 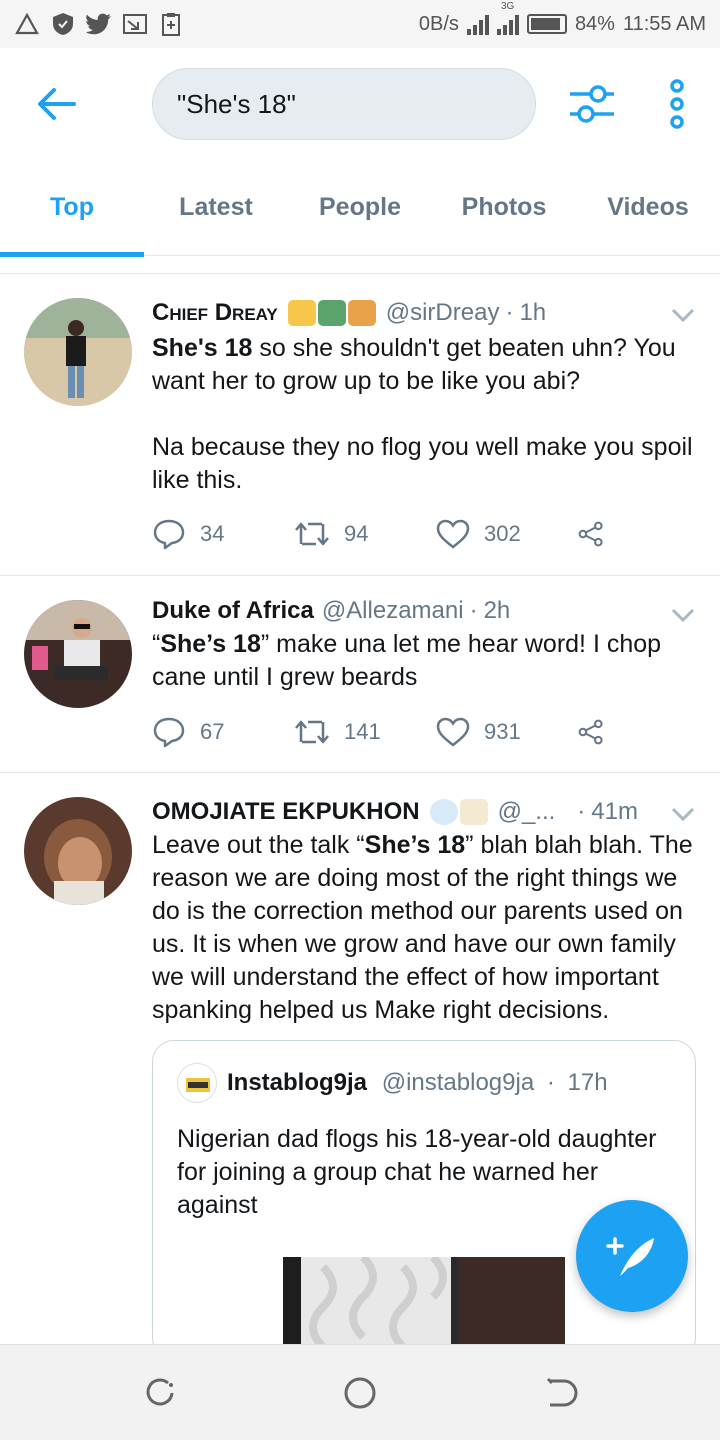 I want to click on tweet-text-pre: Leave out the talk “, so click(x=258, y=845).